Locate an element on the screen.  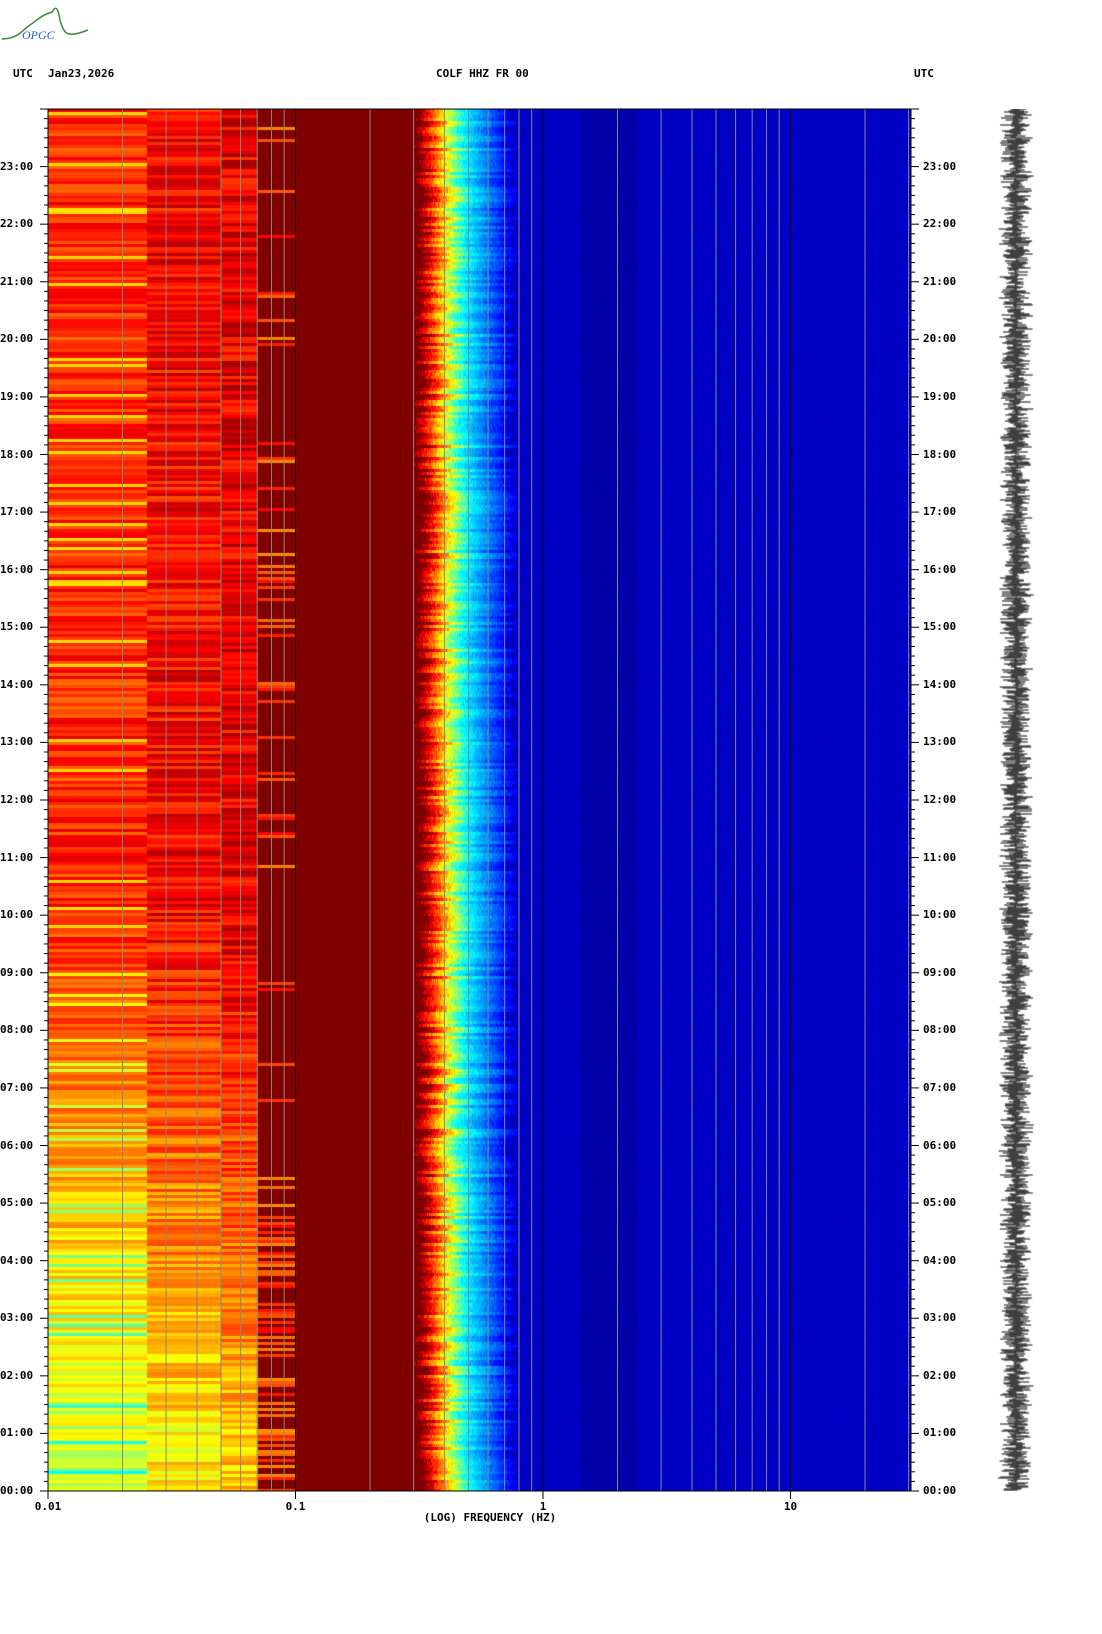
right-y-tick-label: 15:00 is located at coordinates (940, 627).